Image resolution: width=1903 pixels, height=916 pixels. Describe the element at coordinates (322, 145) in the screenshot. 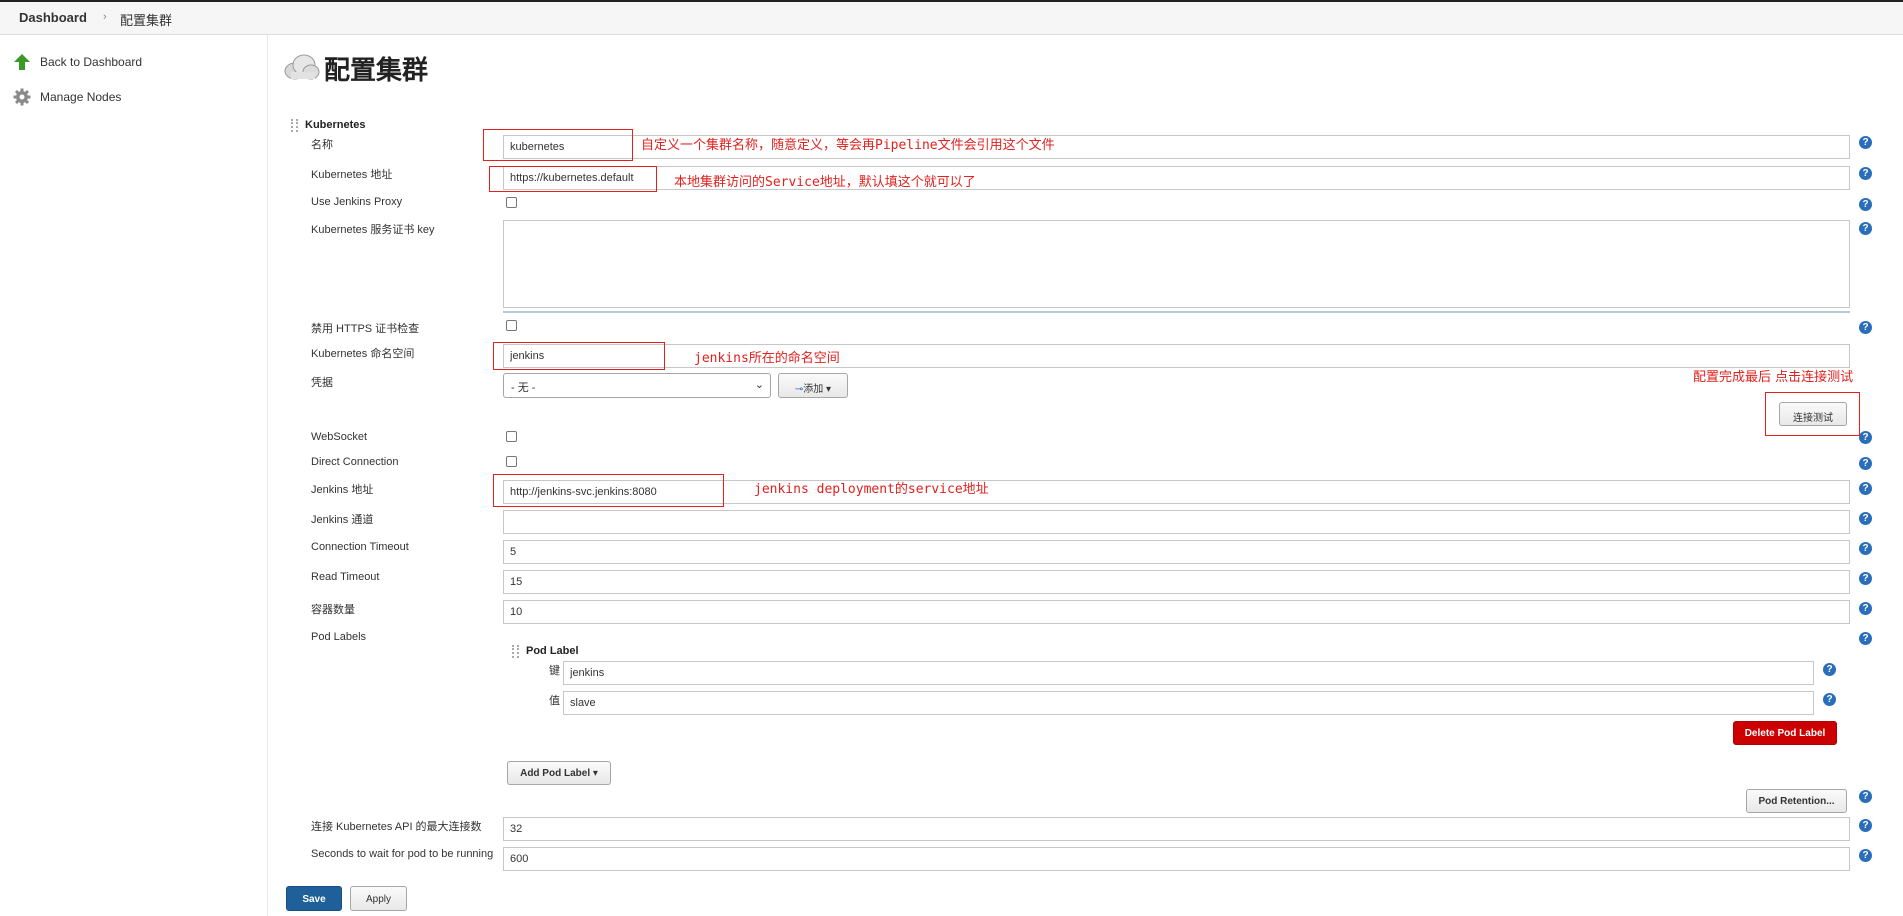

I see `name-label: 名称` at that location.